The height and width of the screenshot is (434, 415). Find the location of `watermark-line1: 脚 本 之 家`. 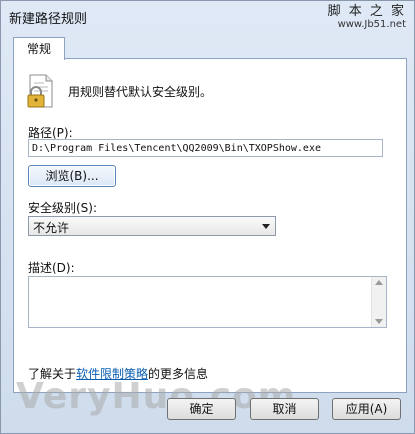

watermark-line1: 脚 本 之 家 is located at coordinates (366, 11).